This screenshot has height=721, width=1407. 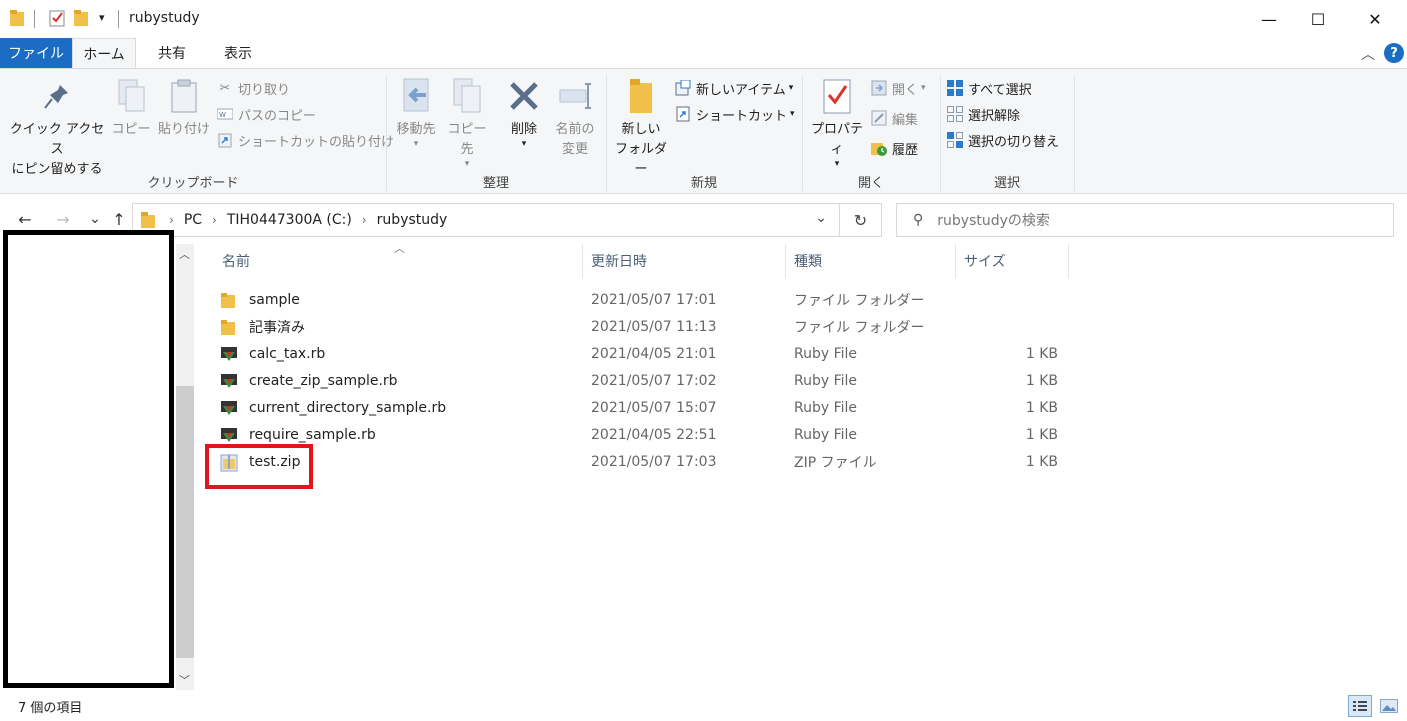 What do you see at coordinates (17, 18) in the screenshot?
I see `folder-icon` at bounding box center [17, 18].